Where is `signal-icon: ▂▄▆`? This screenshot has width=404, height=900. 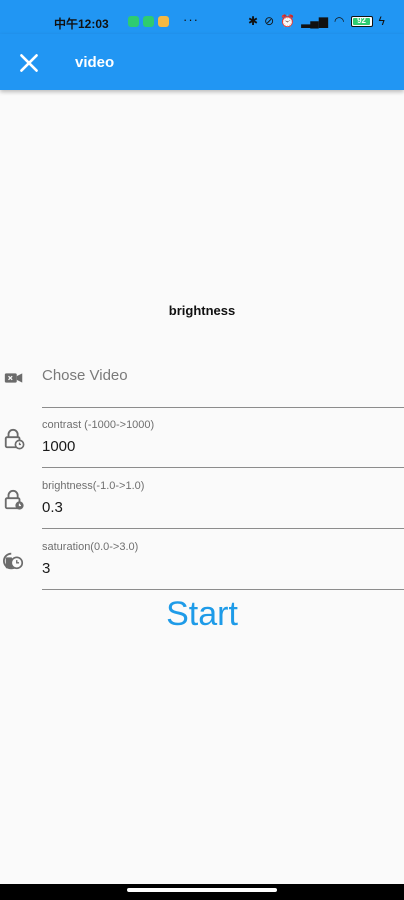 signal-icon: ▂▄▆ is located at coordinates (315, 21).